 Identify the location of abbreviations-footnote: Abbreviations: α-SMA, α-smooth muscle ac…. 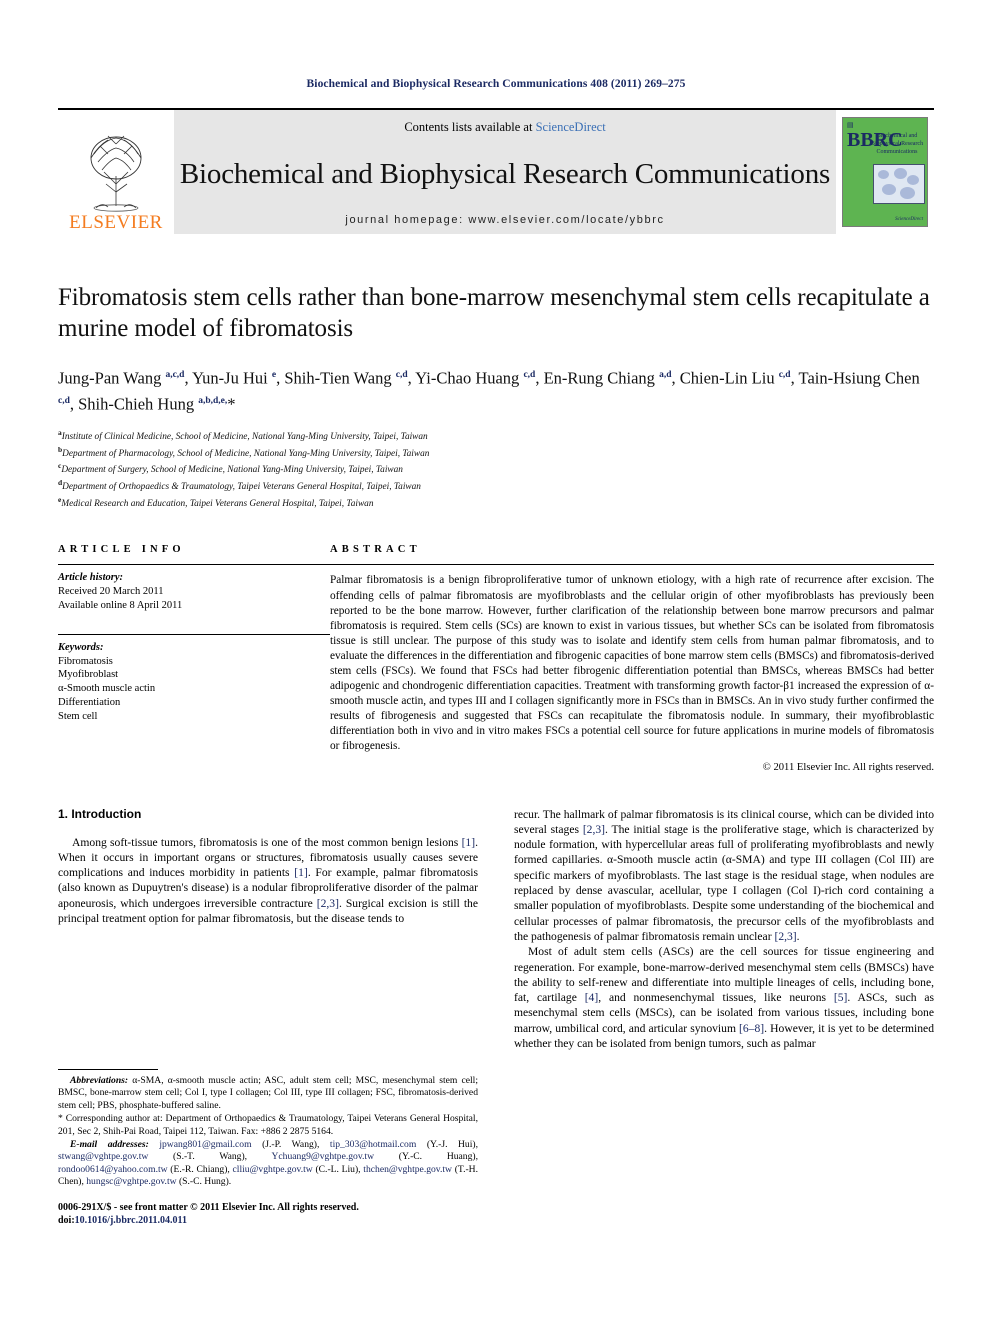
(268, 1092).